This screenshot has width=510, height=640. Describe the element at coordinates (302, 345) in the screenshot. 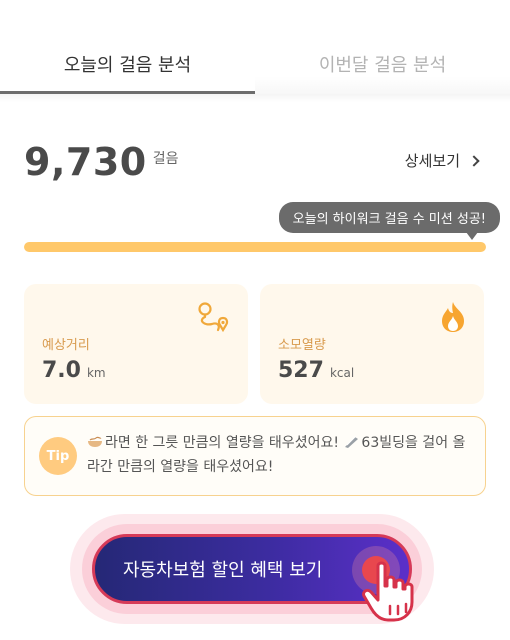

I see `calories-label: 소모열량` at that location.